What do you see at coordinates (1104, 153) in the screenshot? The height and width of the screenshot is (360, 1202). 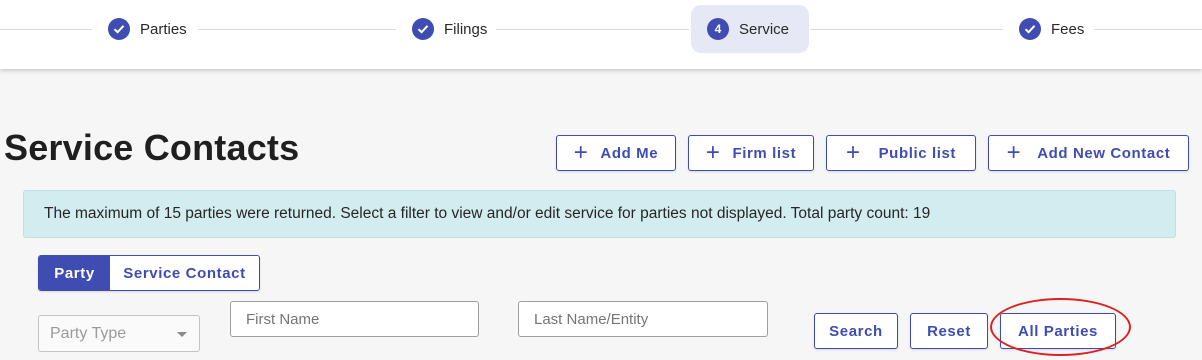 I see `button-label: Add New Contact` at bounding box center [1104, 153].